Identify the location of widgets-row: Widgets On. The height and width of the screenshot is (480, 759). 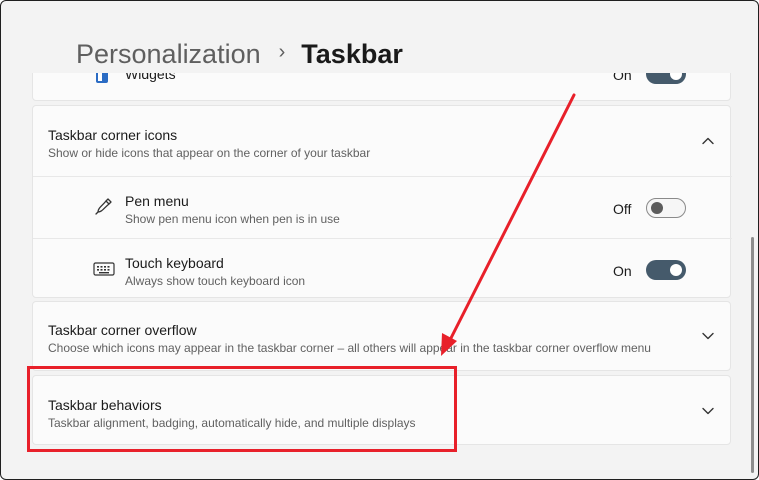
(381, 87).